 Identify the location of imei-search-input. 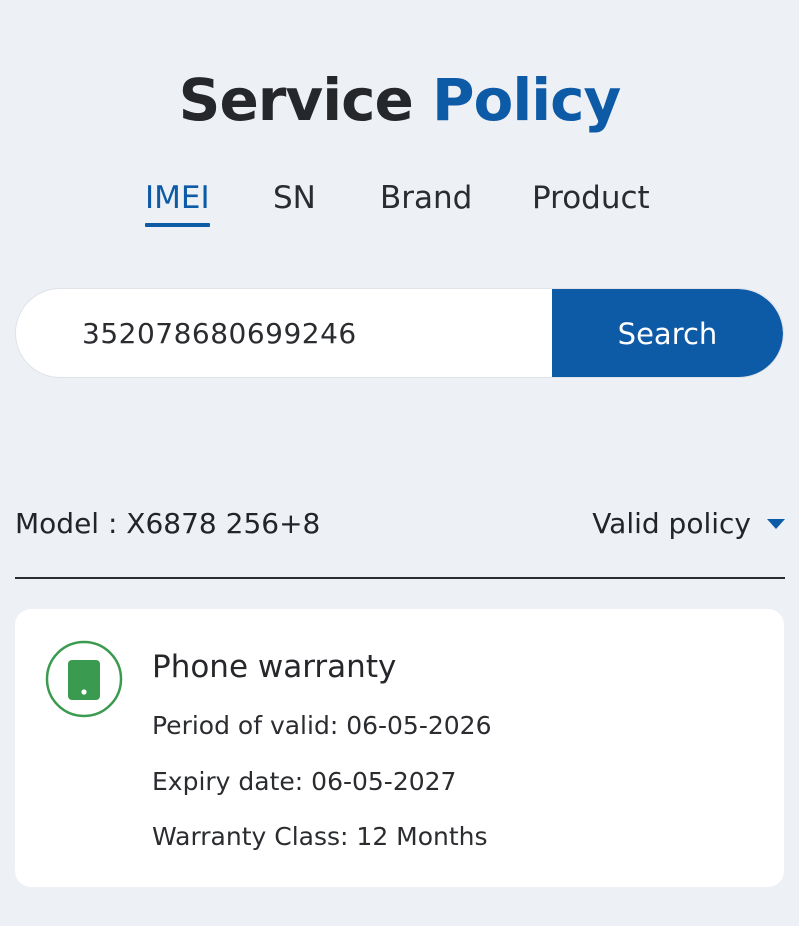
(285, 333).